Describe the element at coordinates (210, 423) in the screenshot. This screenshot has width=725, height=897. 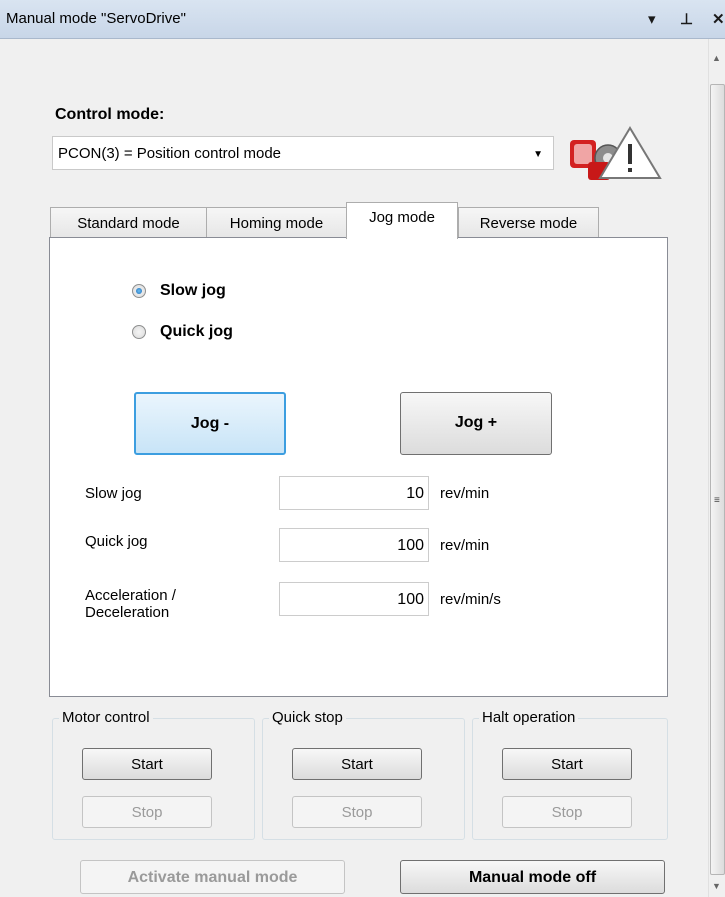
I see `jog-minus-button: Jog -` at that location.